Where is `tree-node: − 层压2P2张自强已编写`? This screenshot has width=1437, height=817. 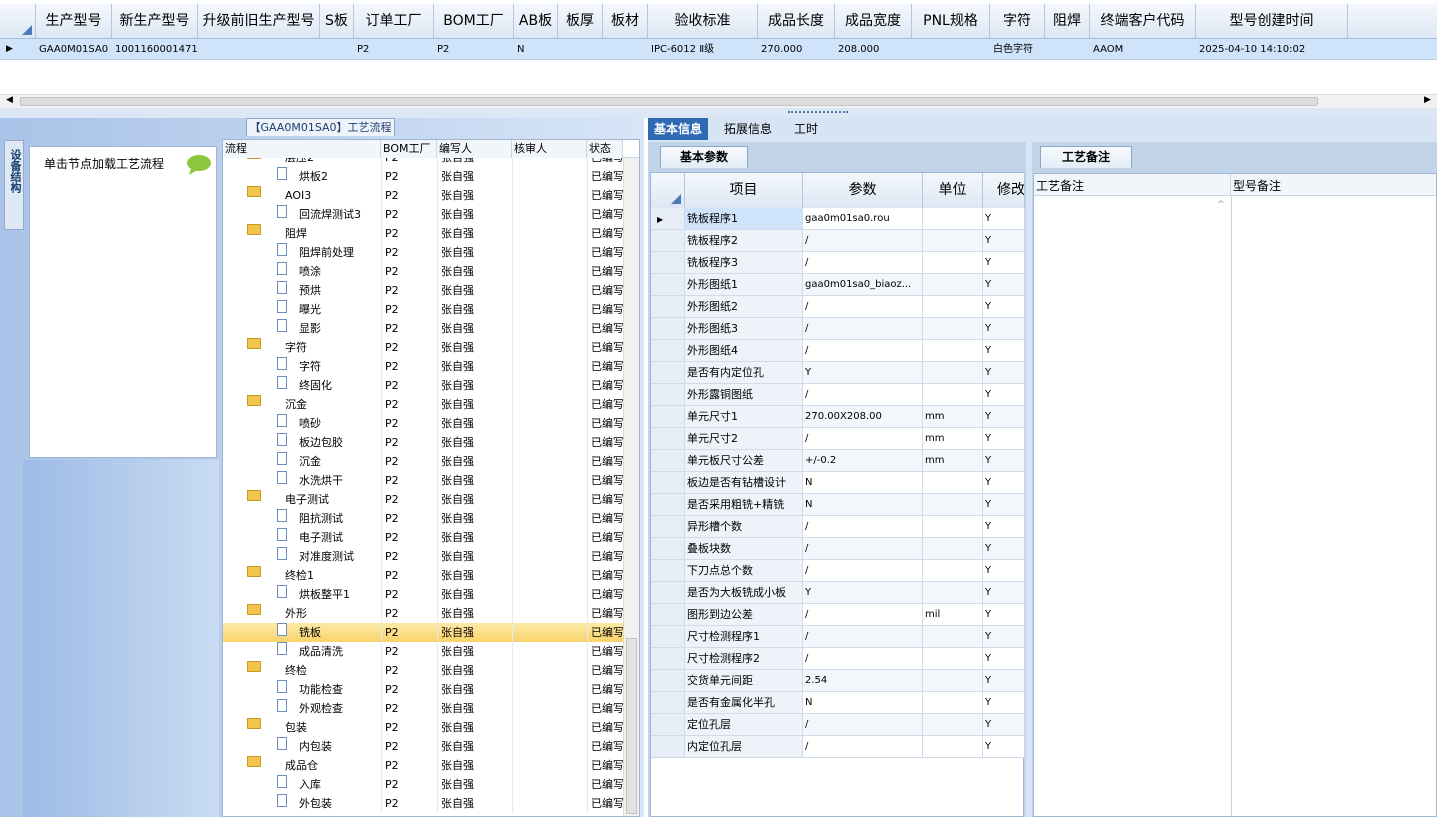 tree-node: − 层压2P2张自强已编写 is located at coordinates (423, 162).